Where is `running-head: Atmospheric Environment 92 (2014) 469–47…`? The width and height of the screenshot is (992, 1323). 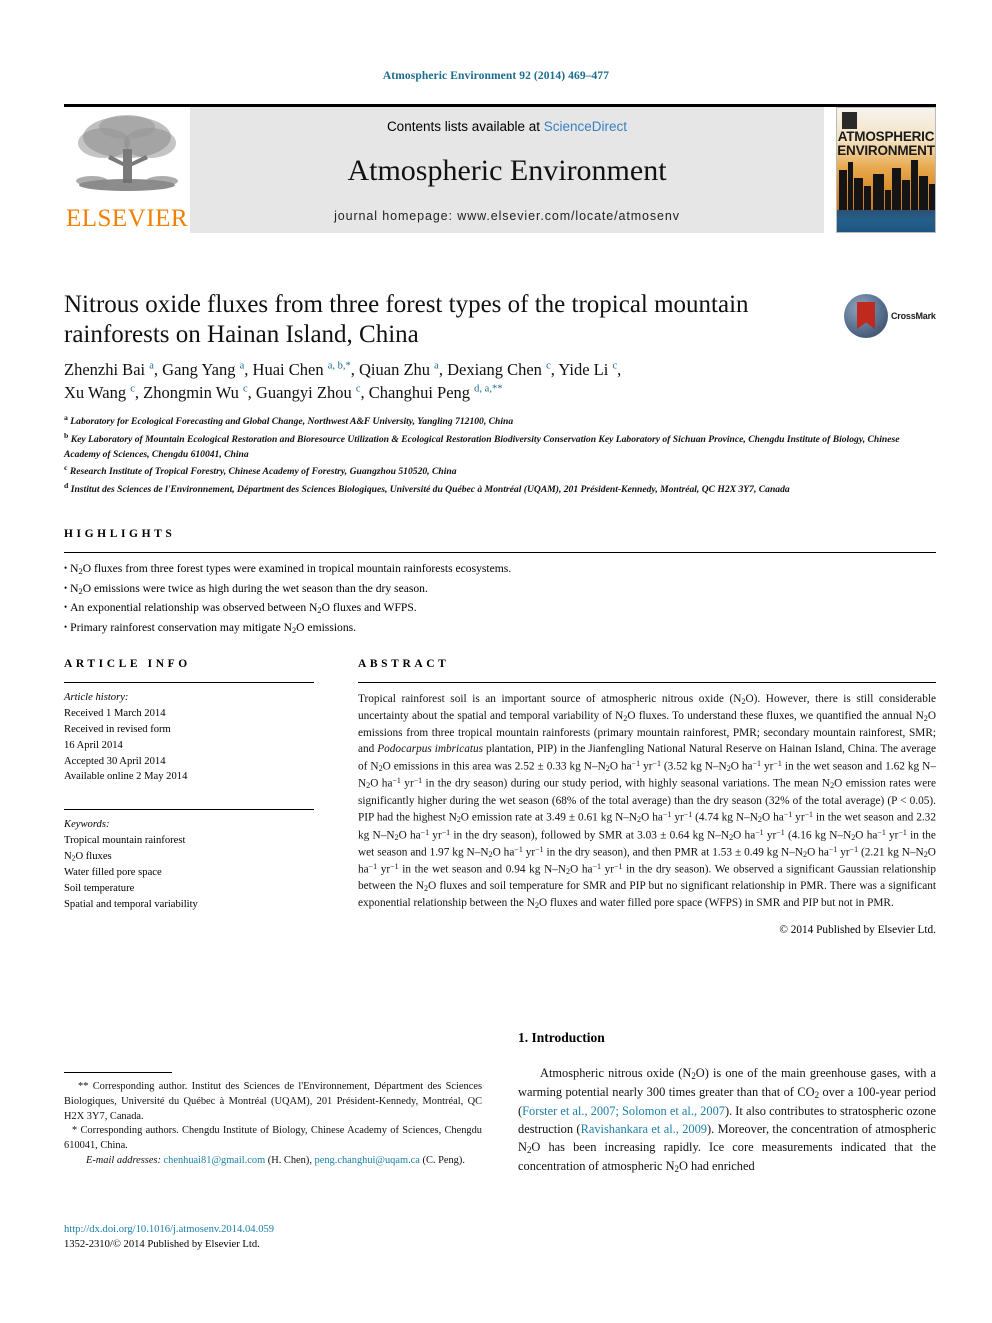 running-head: Atmospheric Environment 92 (2014) 469–47… is located at coordinates (496, 76).